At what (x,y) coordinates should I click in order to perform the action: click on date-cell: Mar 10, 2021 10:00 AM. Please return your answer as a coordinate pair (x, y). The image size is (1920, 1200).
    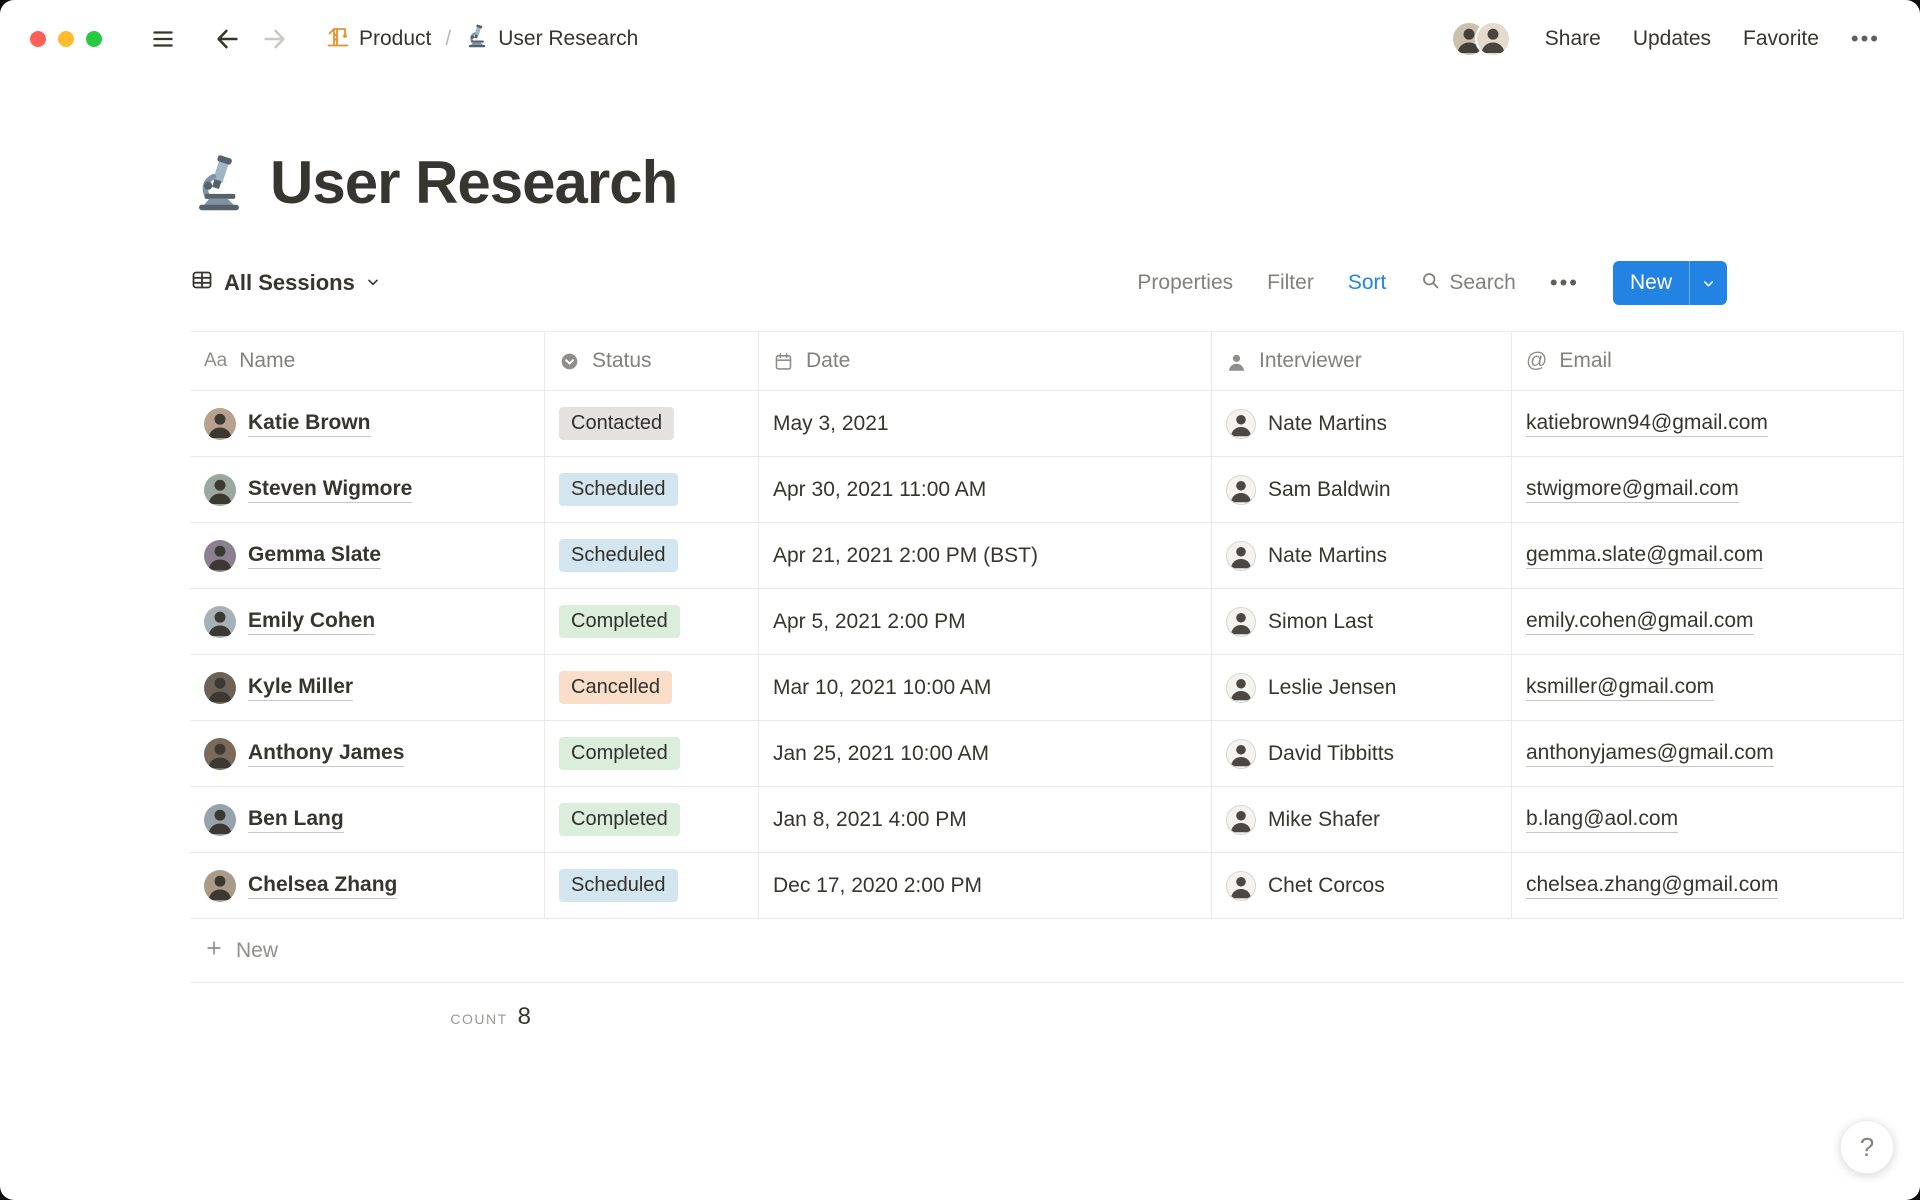
    Looking at the image, I should click on (985, 687).